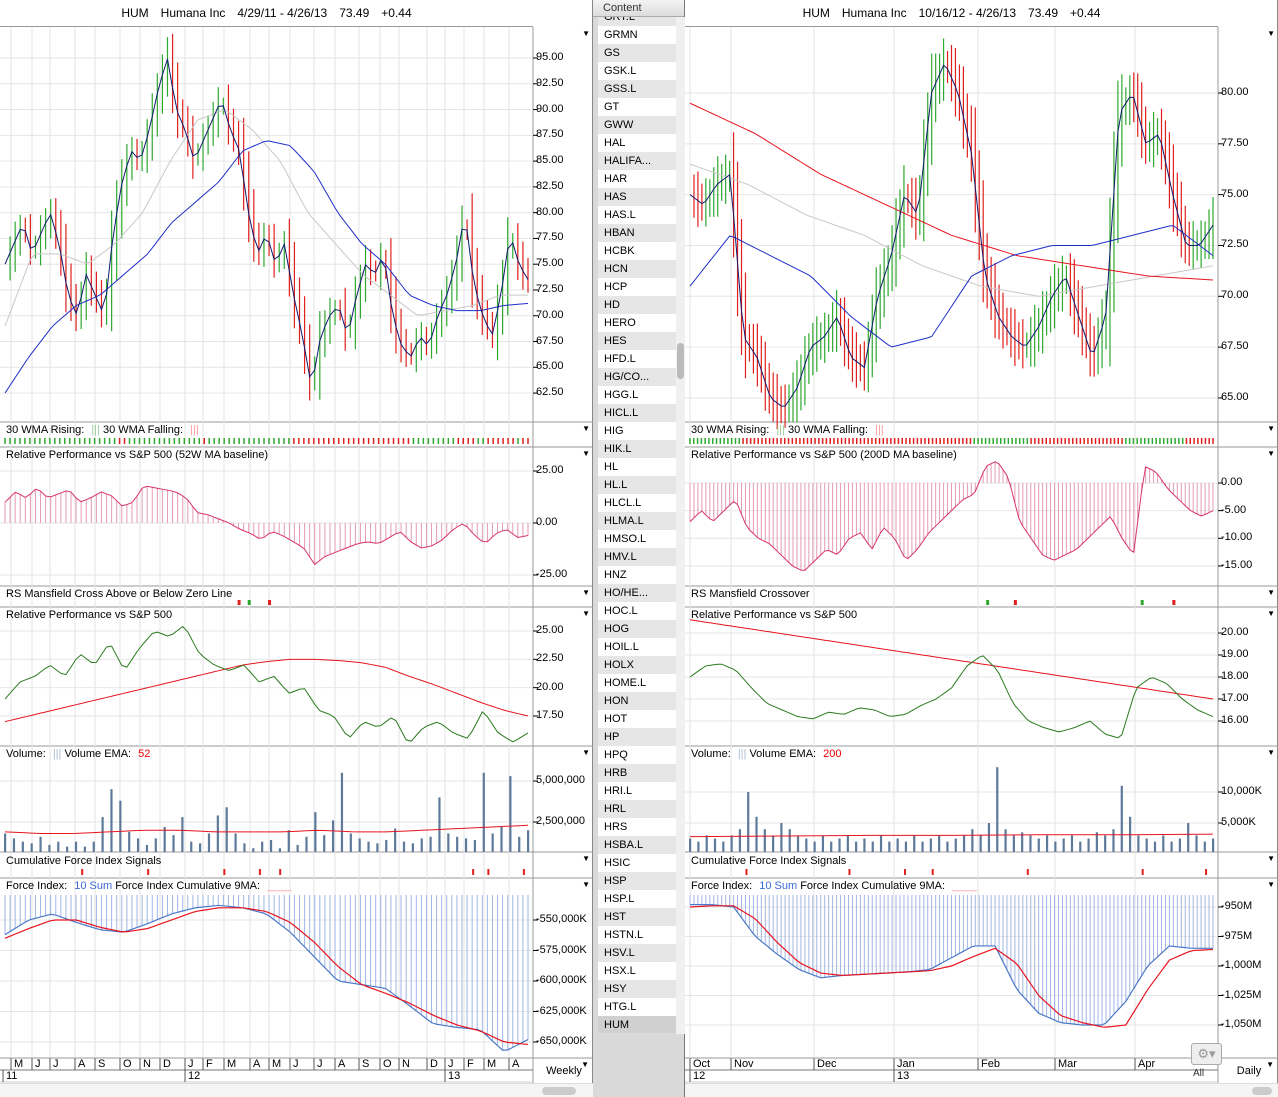 Image resolution: width=1278 pixels, height=1097 pixels. I want to click on watchlist-item: HMV.L, so click(638, 557).